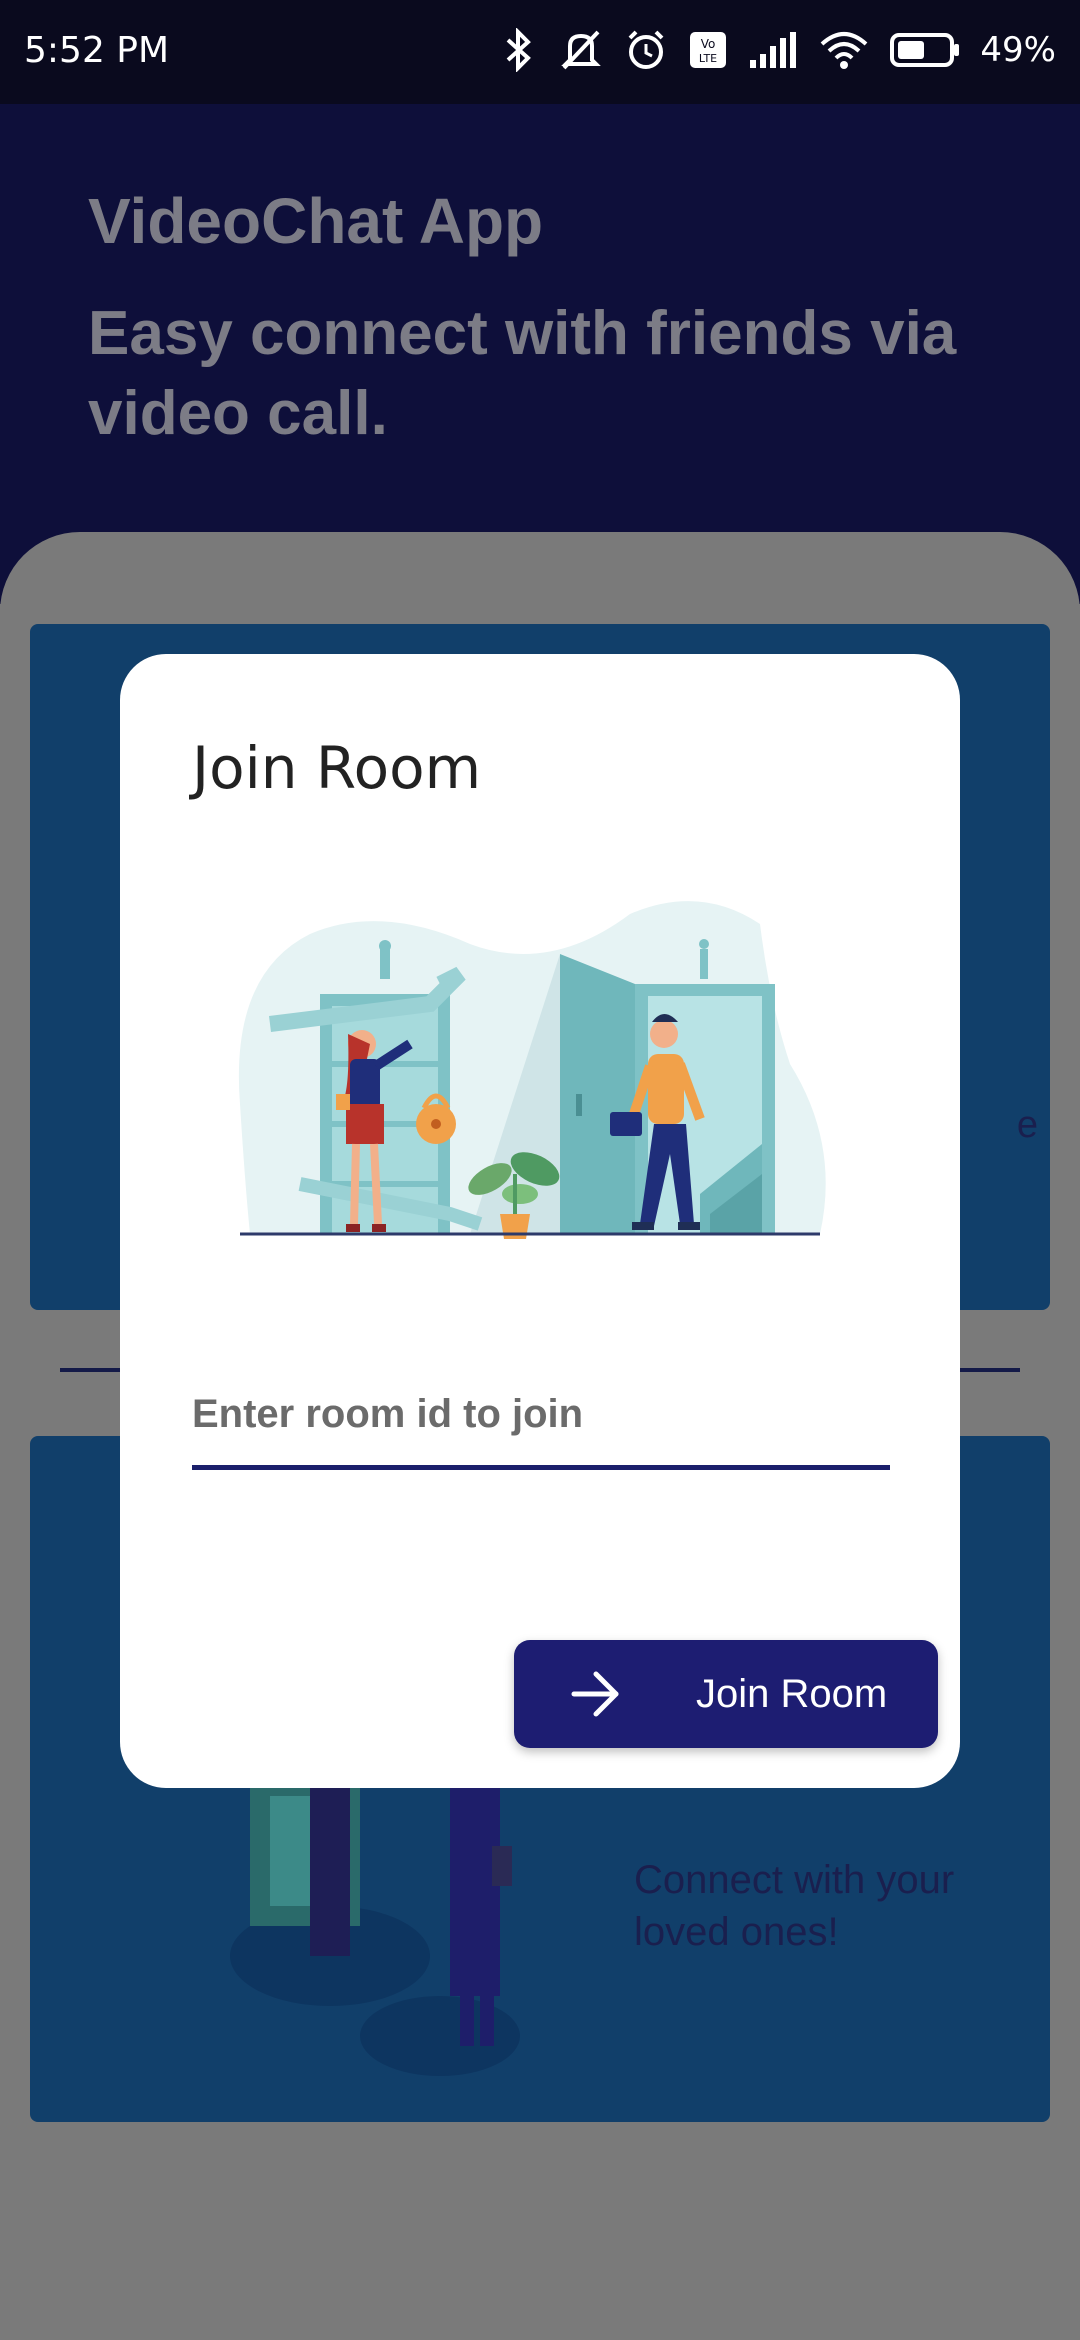  What do you see at coordinates (316, 221) in the screenshot?
I see `app-title: VideoChat App` at bounding box center [316, 221].